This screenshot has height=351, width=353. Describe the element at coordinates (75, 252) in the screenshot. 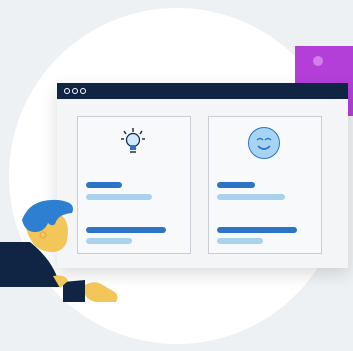

I see `person-illustration` at that location.